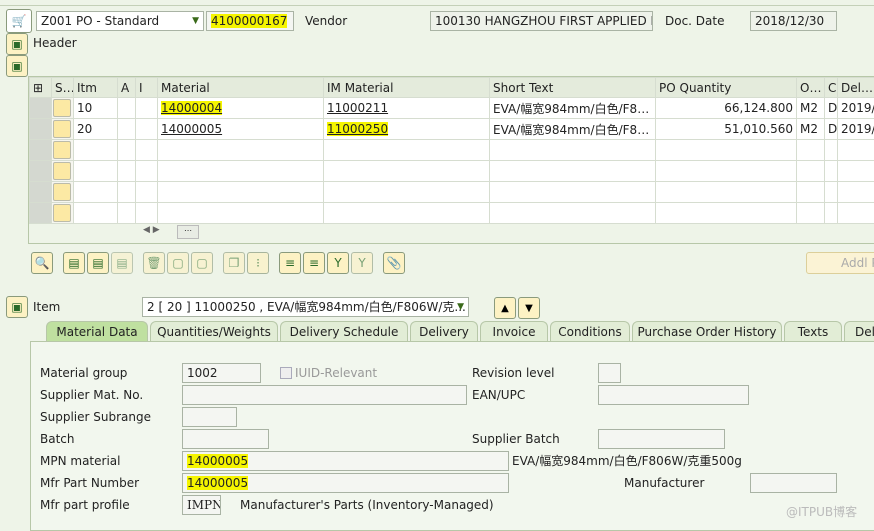 This screenshot has height=531, width=874. What do you see at coordinates (505, 308) in the screenshot?
I see `previous-item-icon: ▲` at bounding box center [505, 308].